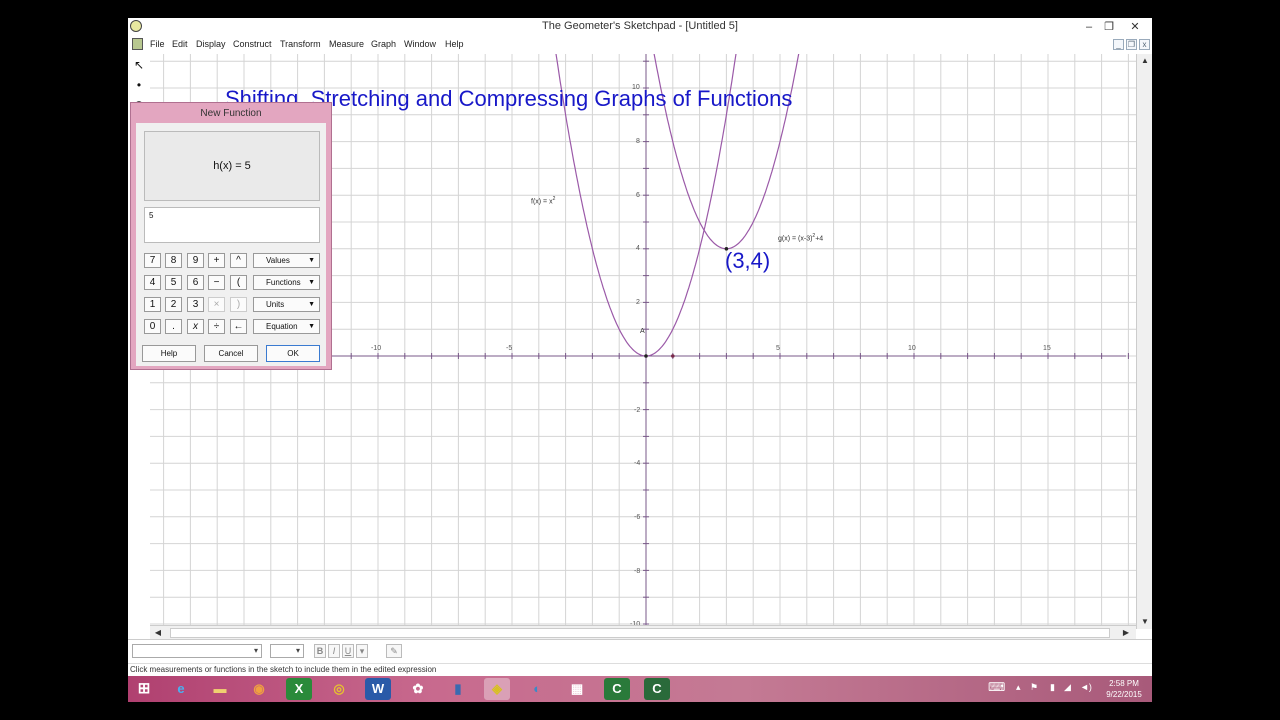  Describe the element at coordinates (152, 282) in the screenshot. I see `key-4: 4` at that location.